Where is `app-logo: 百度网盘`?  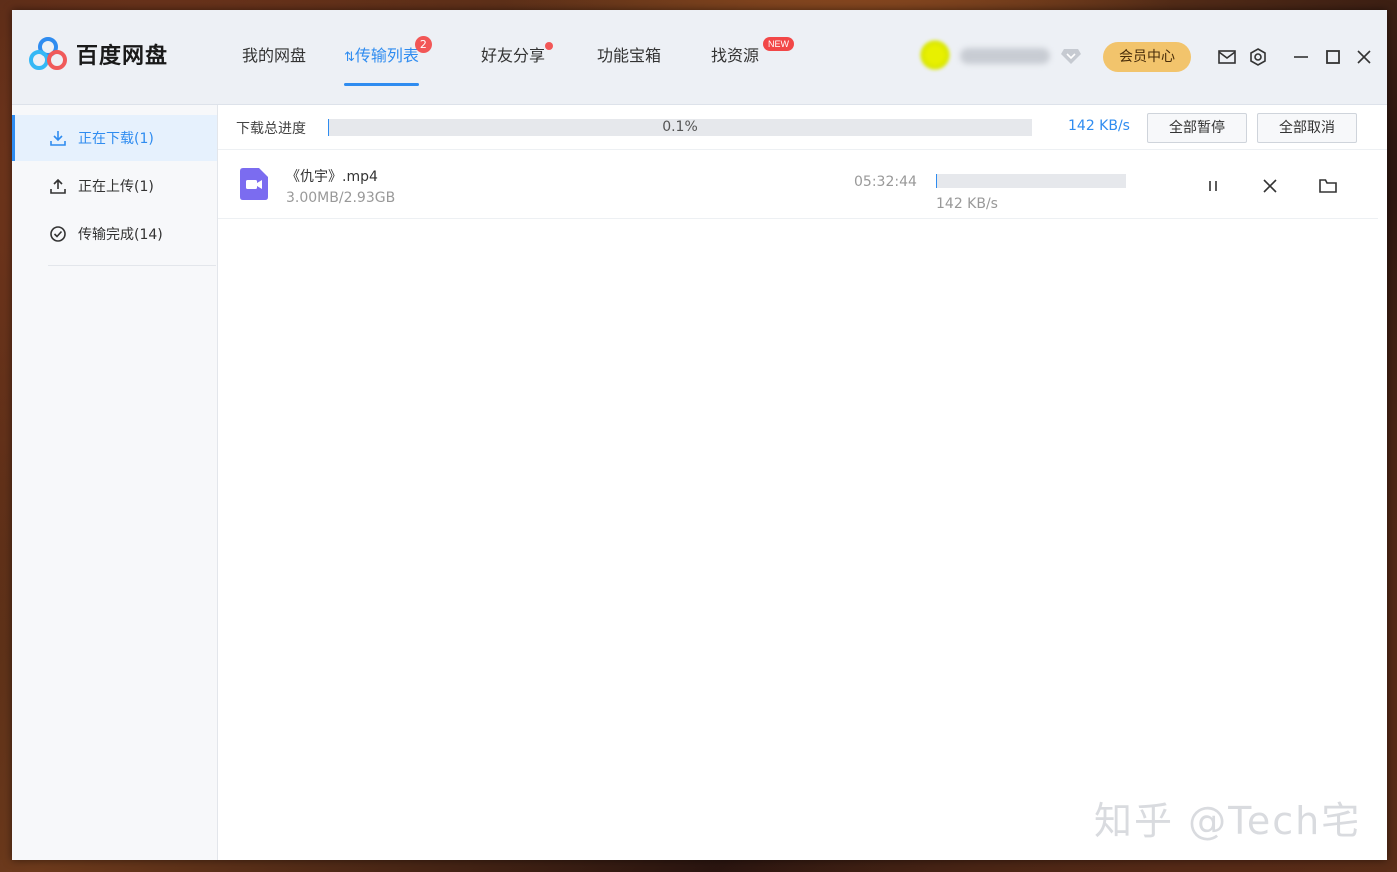
app-logo: 百度网盘 is located at coordinates (108, 54).